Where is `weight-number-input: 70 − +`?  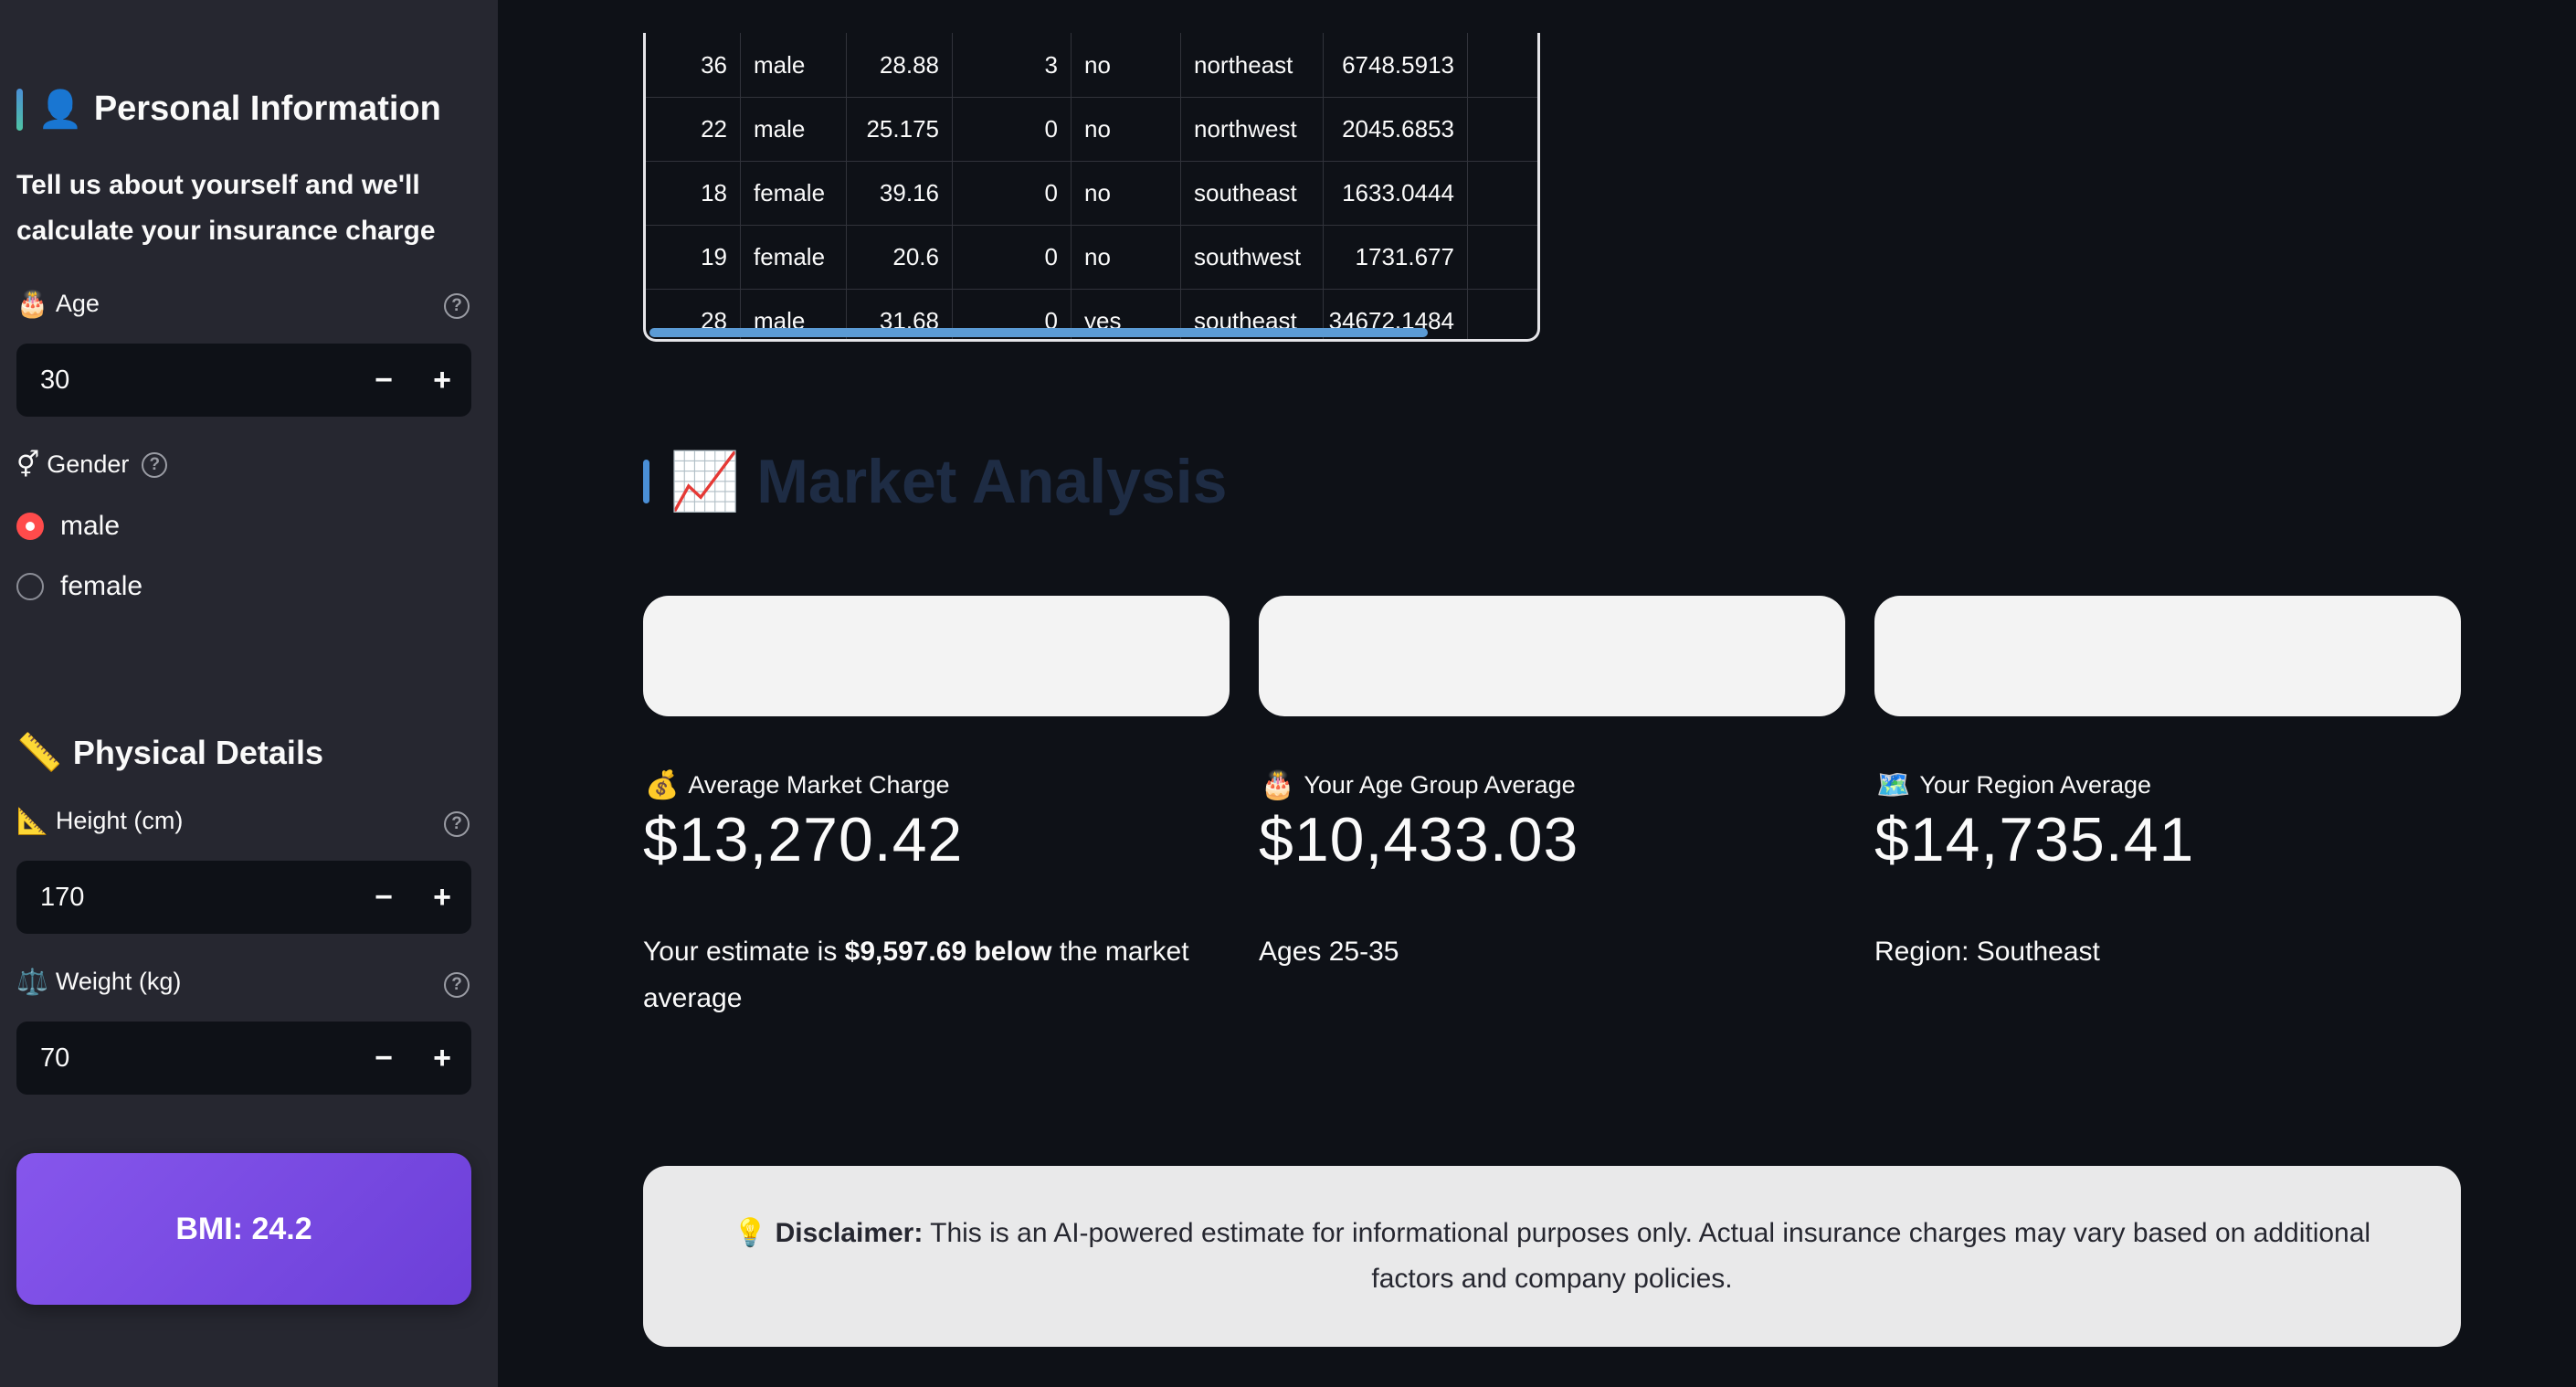
weight-number-input: 70 − + is located at coordinates (243, 1059).